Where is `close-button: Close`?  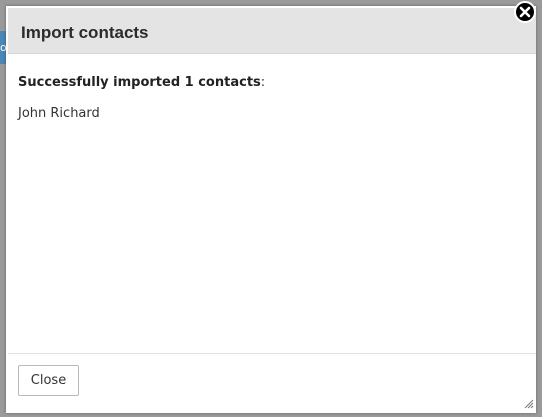 close-button: Close is located at coordinates (48, 380).